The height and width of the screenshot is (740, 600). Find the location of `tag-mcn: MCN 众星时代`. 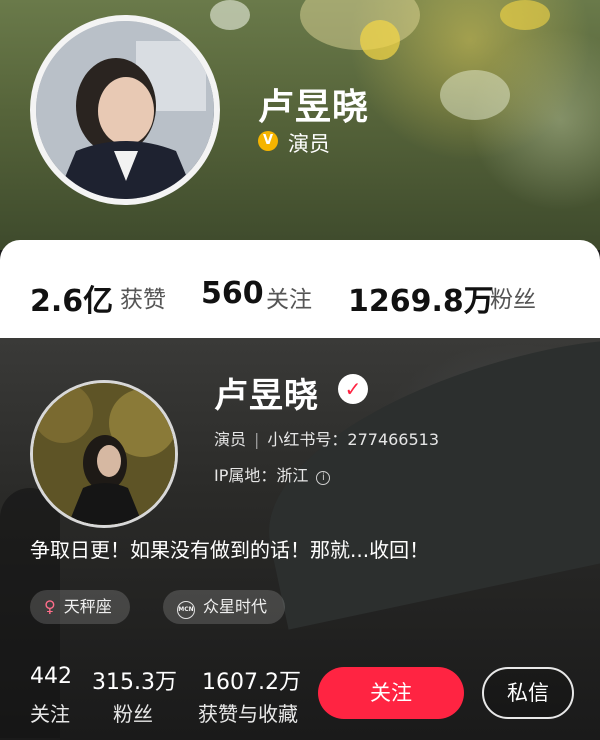

tag-mcn: MCN 众星时代 is located at coordinates (224, 607).